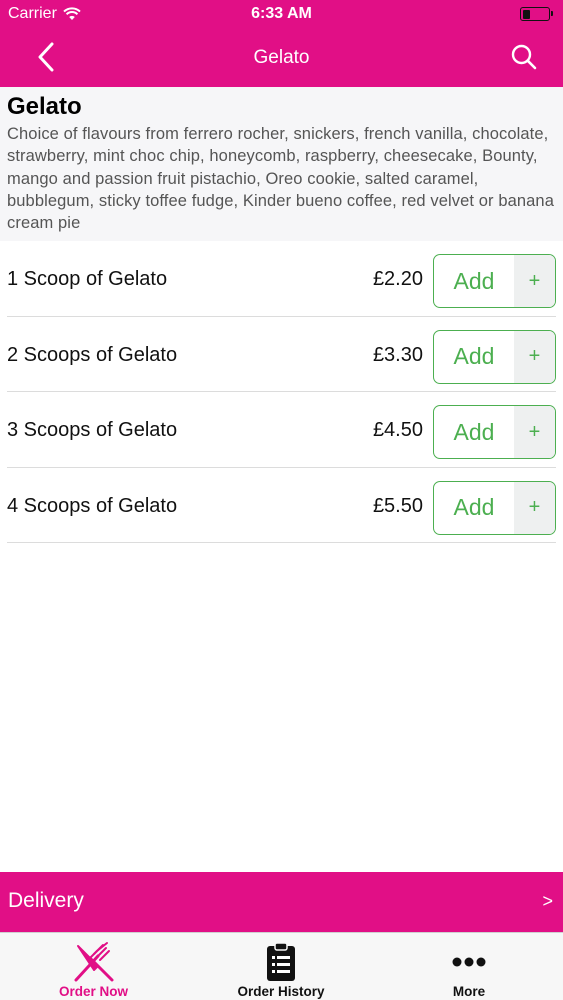  I want to click on item-name: 3 Scoops of Gelato, so click(92, 430).